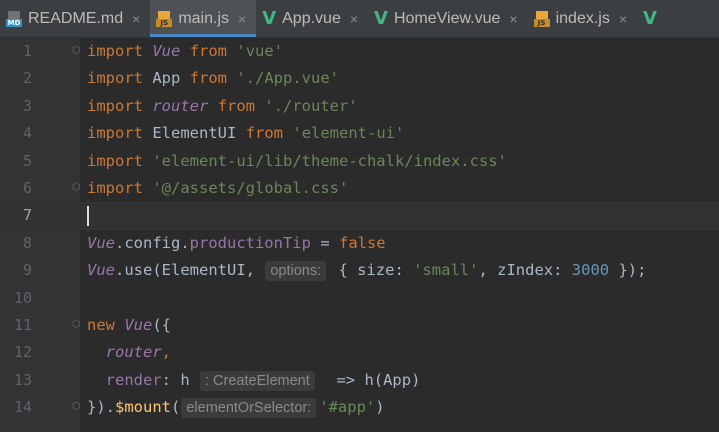 Image resolution: width=719 pixels, height=432 pixels. I want to click on tab-main-js: JS main.js ×, so click(203, 18).